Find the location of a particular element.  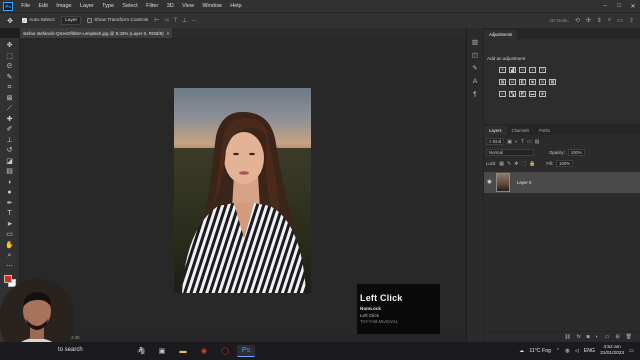

brush-settings-icon: ✎ is located at coordinates (475, 69).